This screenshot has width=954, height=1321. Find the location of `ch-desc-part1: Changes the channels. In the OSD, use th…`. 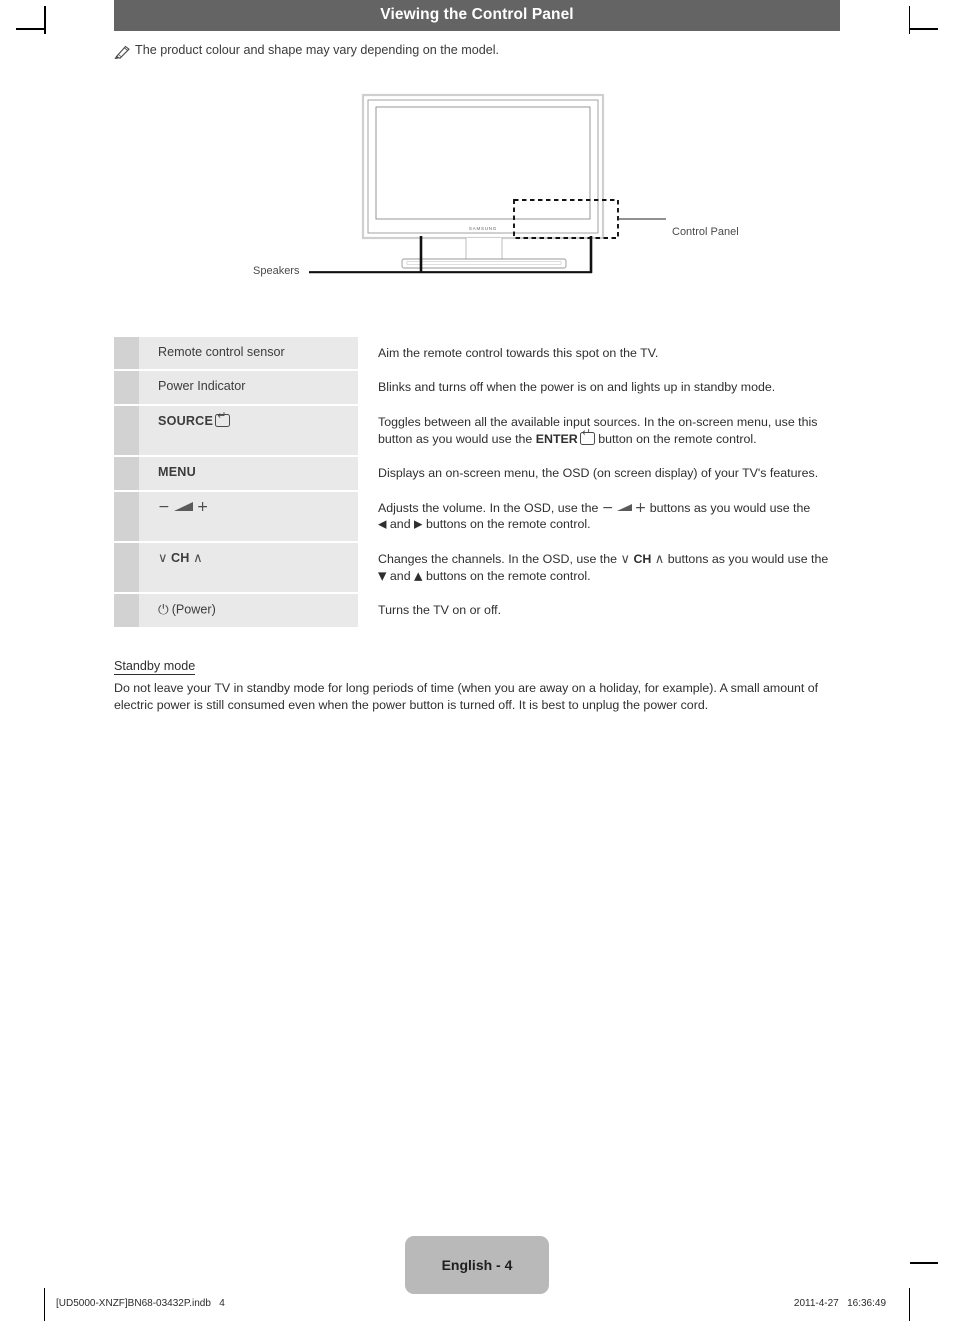

ch-desc-part1: Changes the channels. In the OSD, use th… is located at coordinates (499, 559).